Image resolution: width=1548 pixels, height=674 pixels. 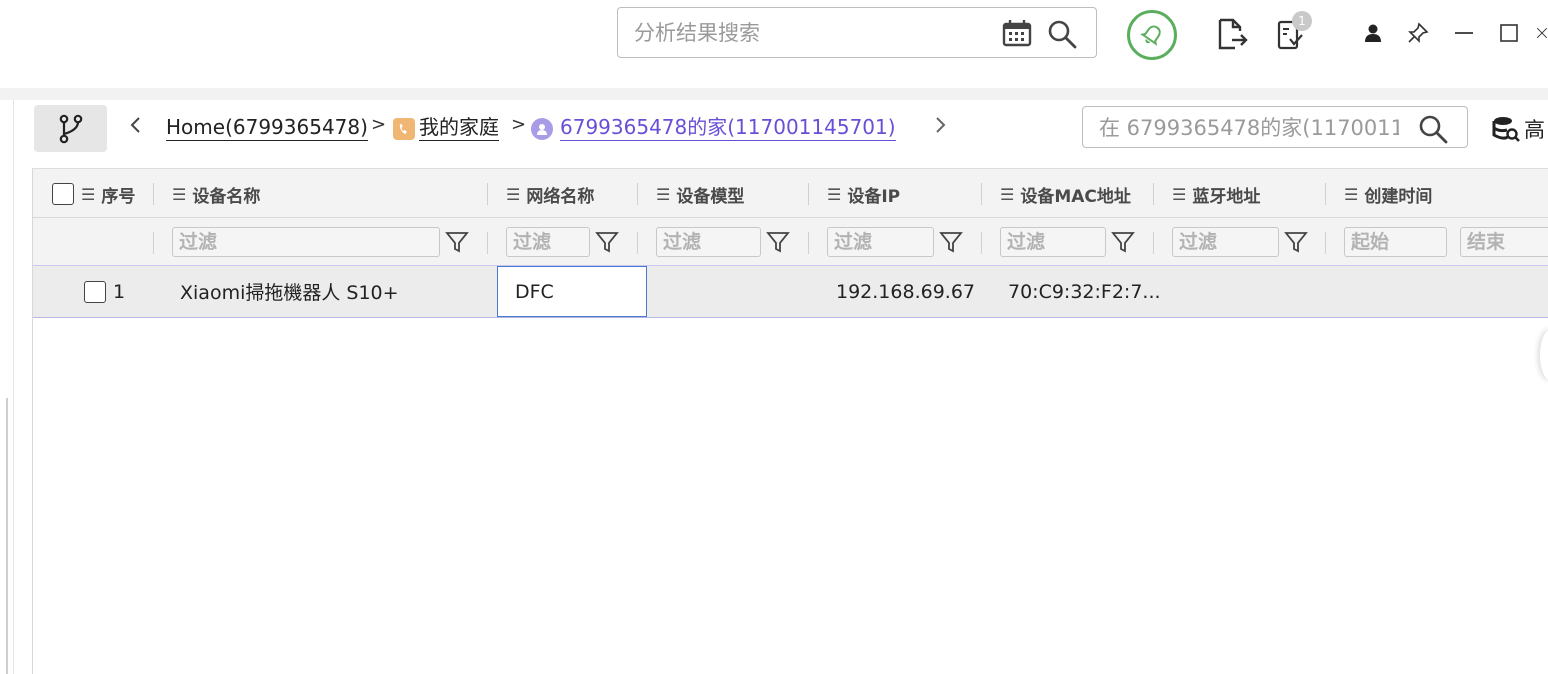 I want to click on filter-network-name-input, so click(x=548, y=242).